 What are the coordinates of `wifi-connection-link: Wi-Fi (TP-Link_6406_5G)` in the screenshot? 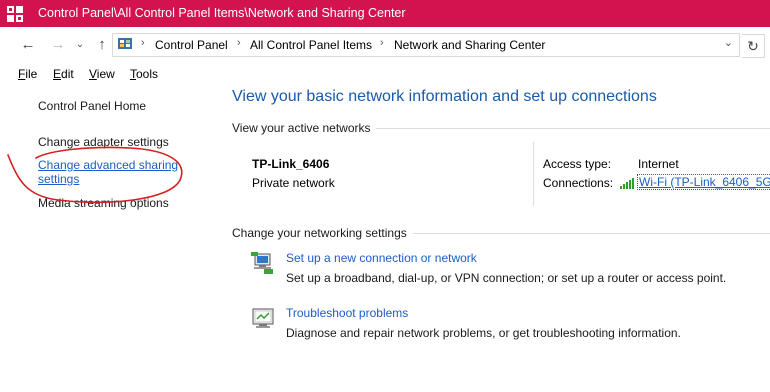 It's located at (703, 182).